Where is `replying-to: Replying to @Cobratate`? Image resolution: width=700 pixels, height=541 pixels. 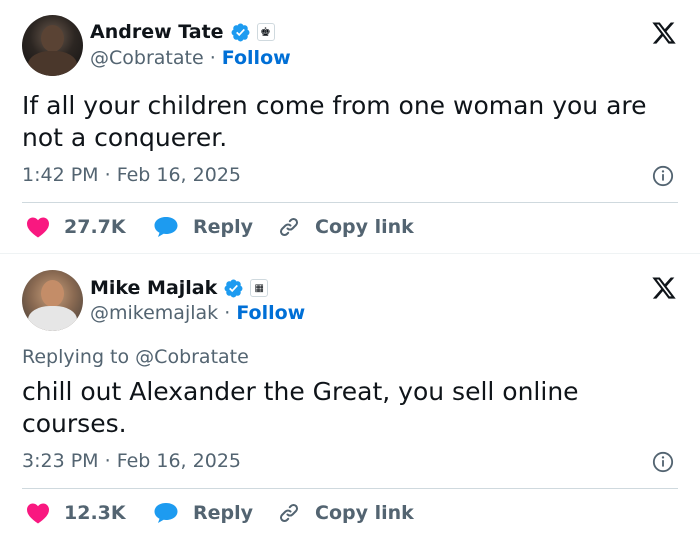 replying-to: Replying to @Cobratate is located at coordinates (135, 357).